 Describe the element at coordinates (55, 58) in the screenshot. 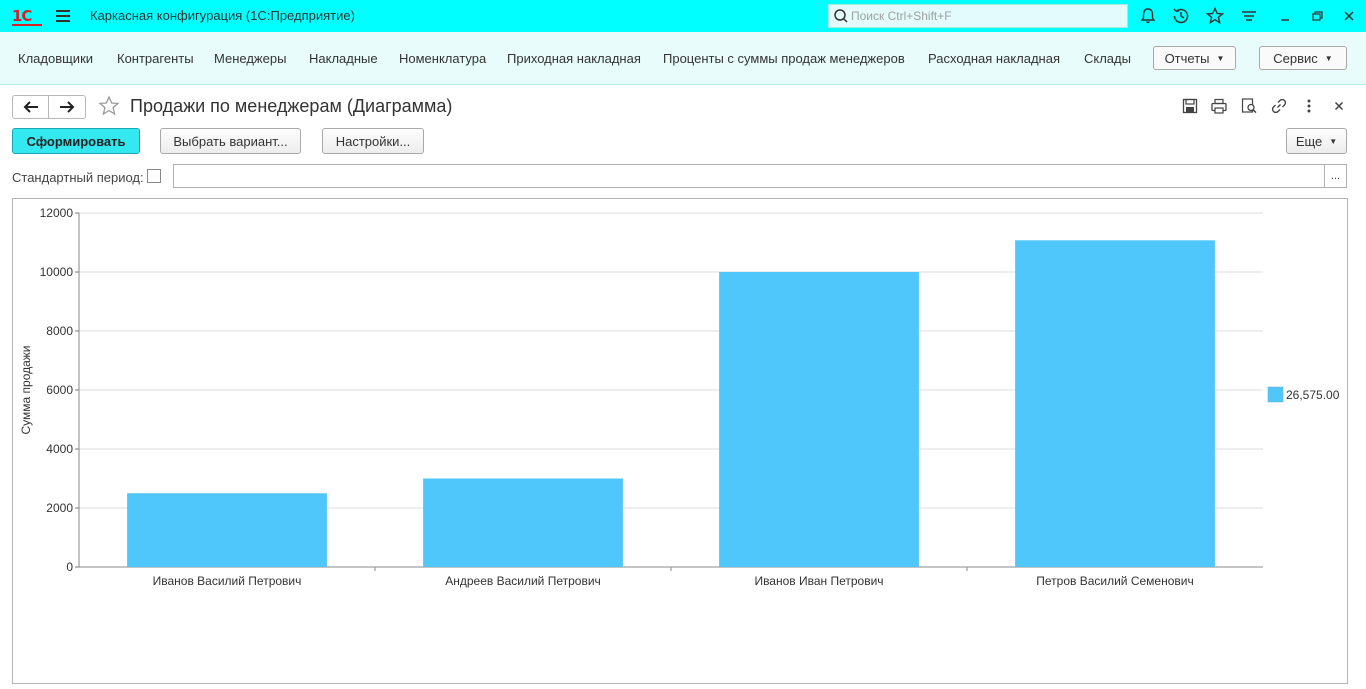

I see `nav-item-storekeepers: Кладовщики` at that location.